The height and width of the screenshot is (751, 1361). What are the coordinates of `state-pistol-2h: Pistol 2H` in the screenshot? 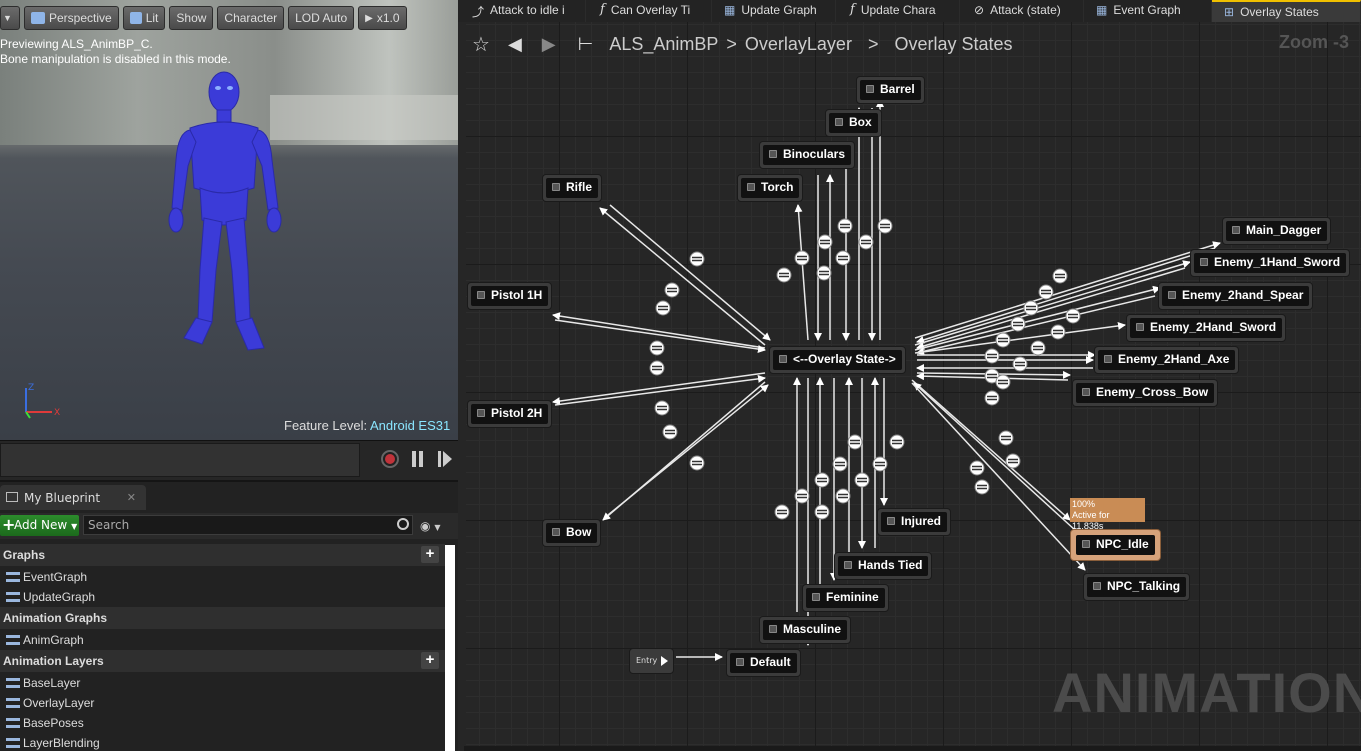 It's located at (510, 414).